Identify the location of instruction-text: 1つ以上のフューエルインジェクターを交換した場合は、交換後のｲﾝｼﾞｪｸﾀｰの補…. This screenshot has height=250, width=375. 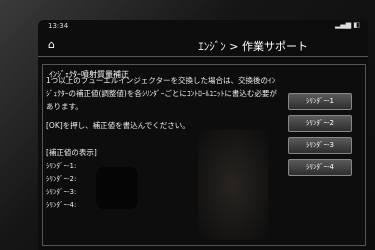
(161, 93).